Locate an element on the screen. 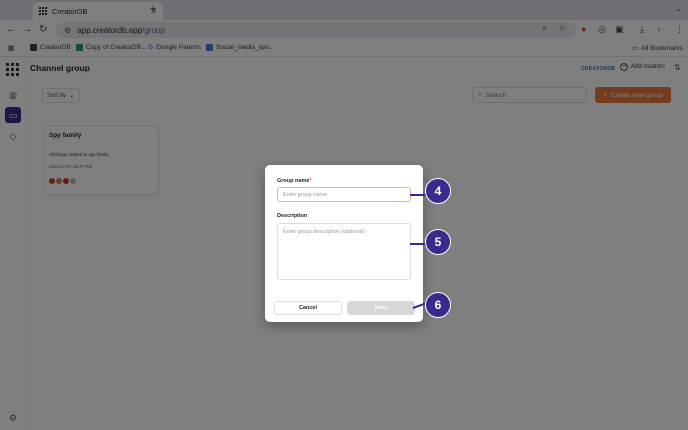 The image size is (688, 430). group-name-input: Enter group name is located at coordinates (344, 194).